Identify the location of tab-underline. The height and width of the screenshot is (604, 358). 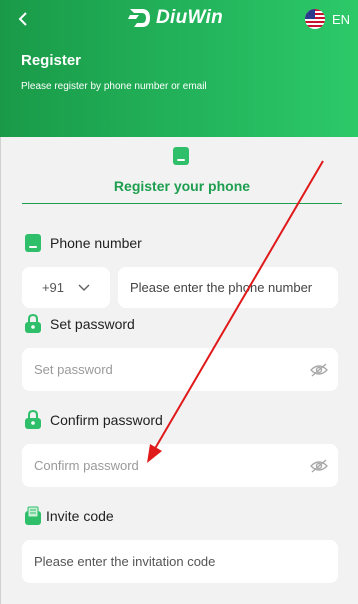
(182, 203).